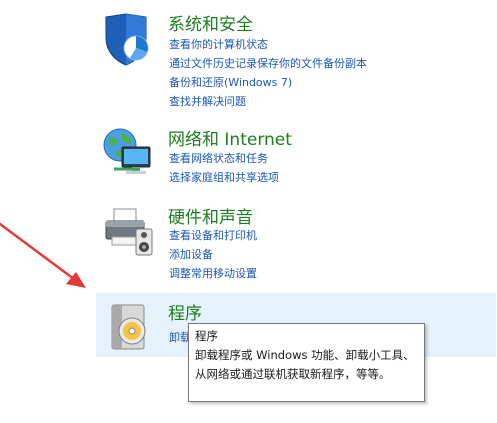  I want to click on link-homegroup-sharing: 选择家庭组和共享选项, so click(224, 177).